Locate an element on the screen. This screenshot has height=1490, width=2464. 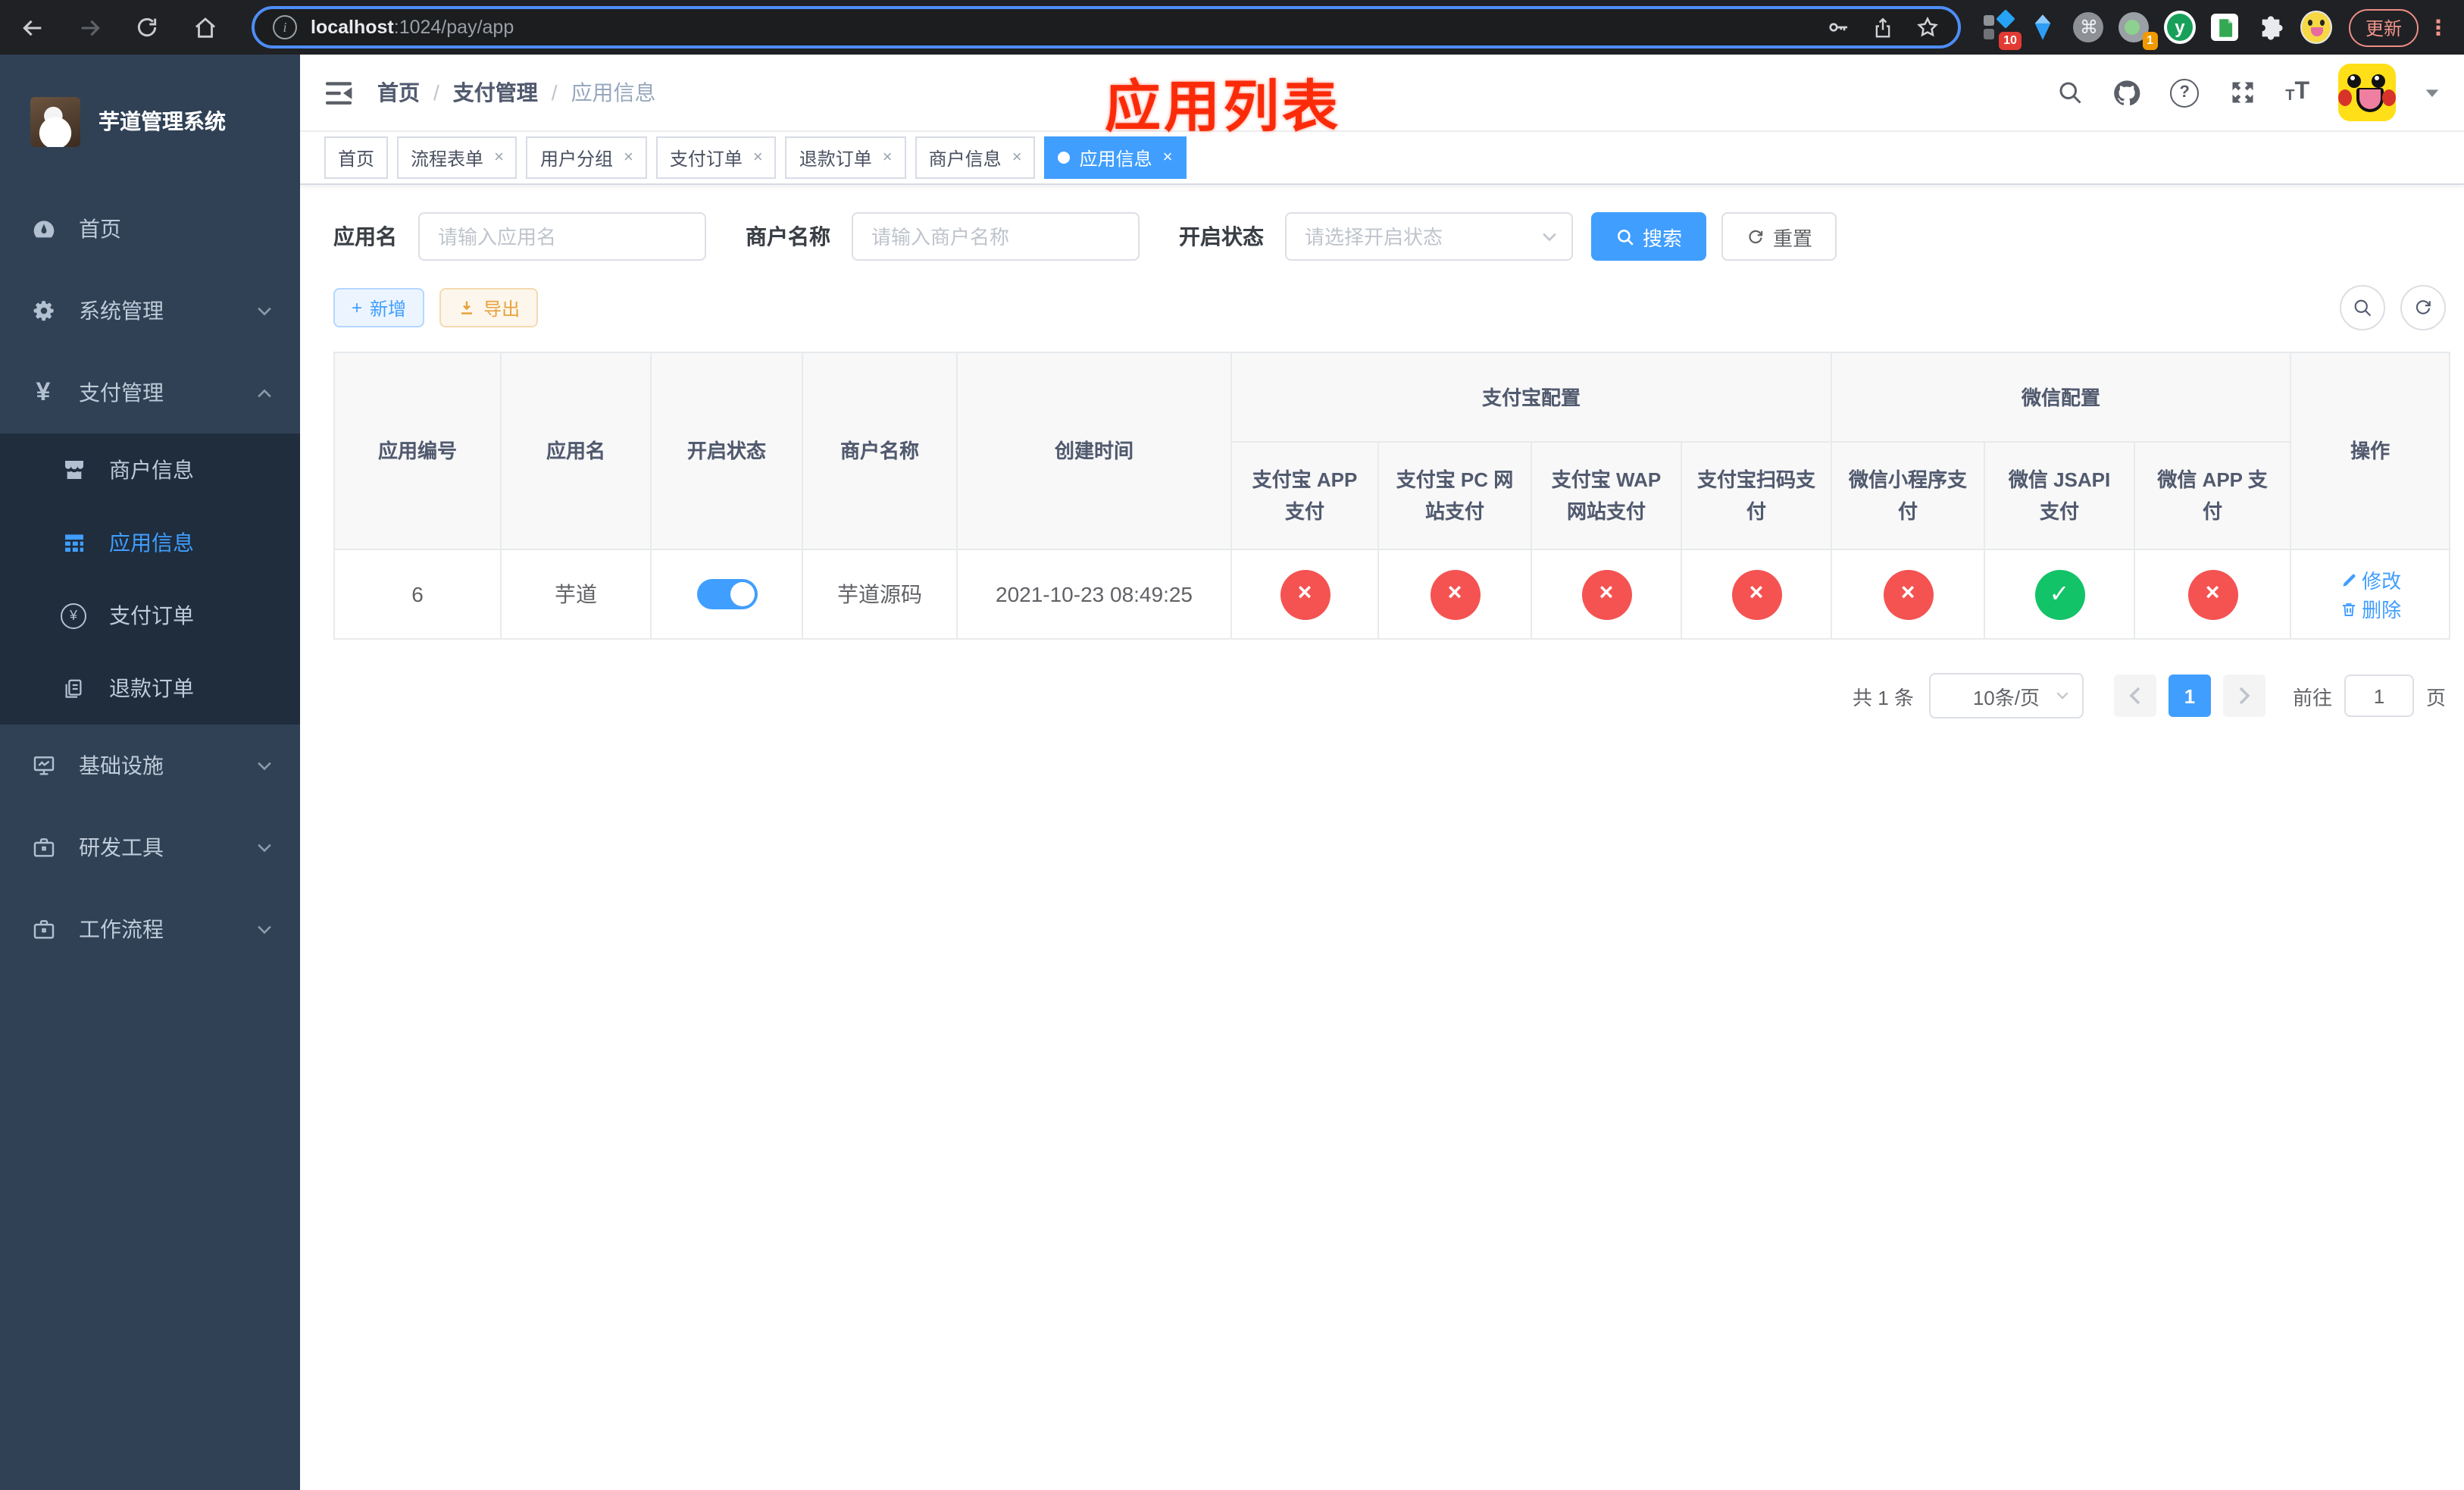
sidebar-item-label: 基础设施 is located at coordinates (121, 765).